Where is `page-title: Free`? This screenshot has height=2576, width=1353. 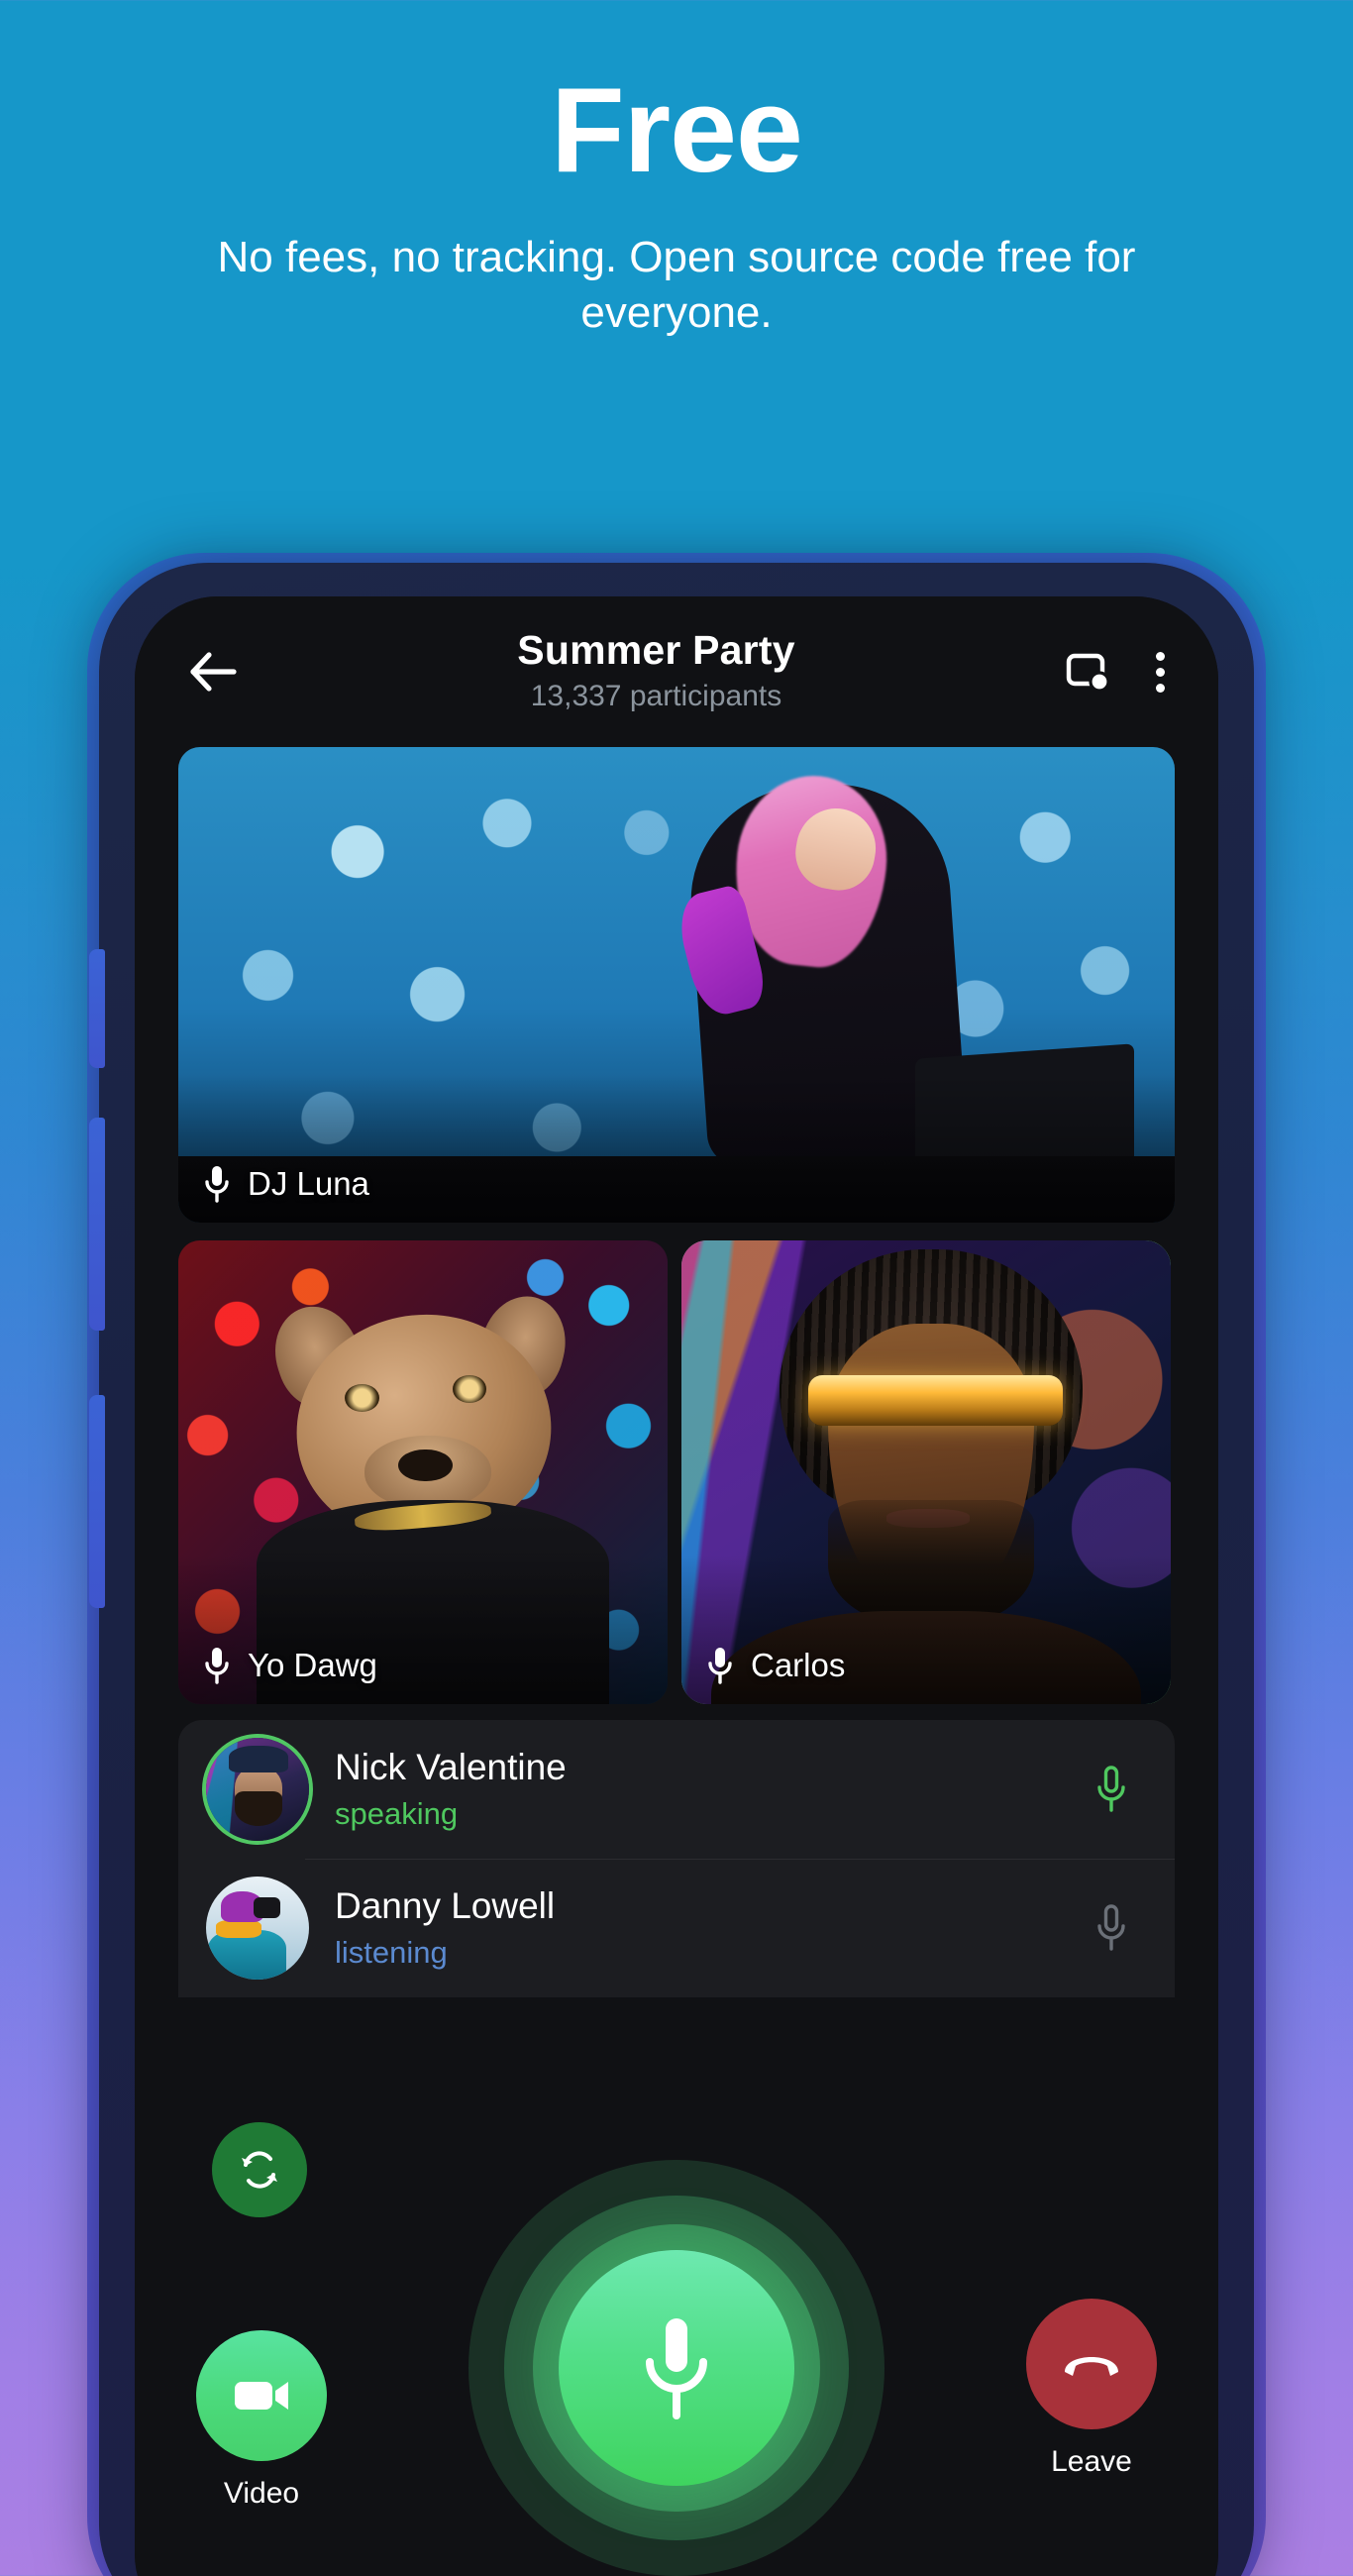
page-title: Free is located at coordinates (677, 129).